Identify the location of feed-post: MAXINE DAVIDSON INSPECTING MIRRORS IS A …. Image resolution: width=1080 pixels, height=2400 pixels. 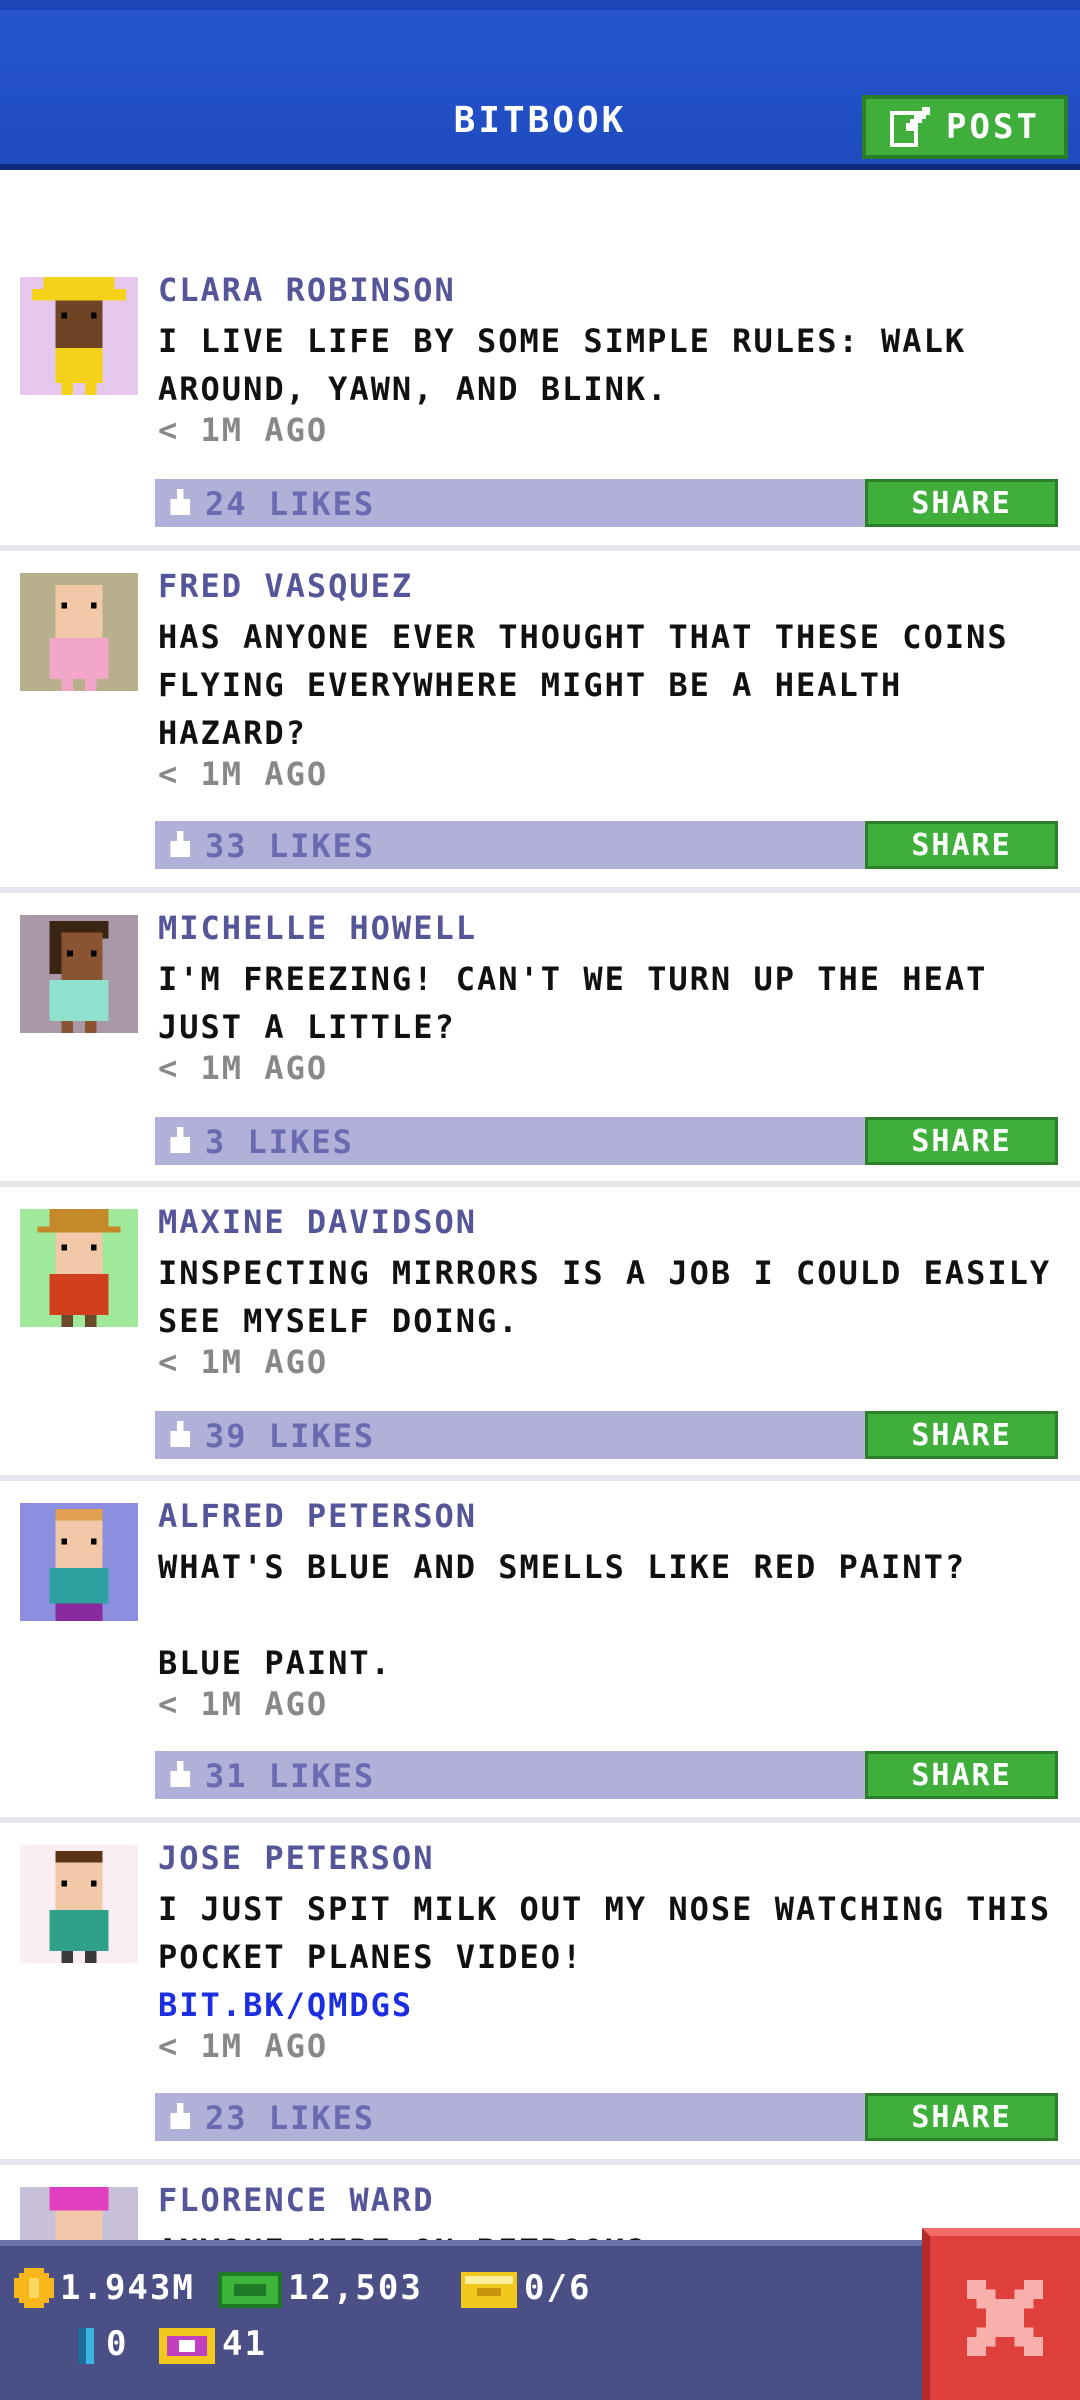
(540, 1334).